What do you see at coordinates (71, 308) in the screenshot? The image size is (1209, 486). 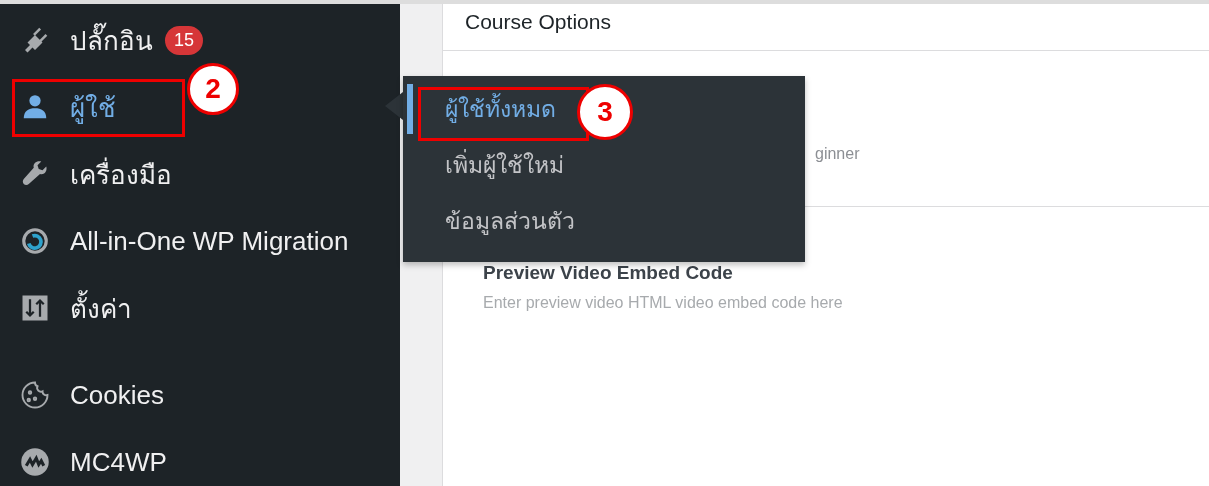 I see `sidebar-item: ตั้งค่า` at bounding box center [71, 308].